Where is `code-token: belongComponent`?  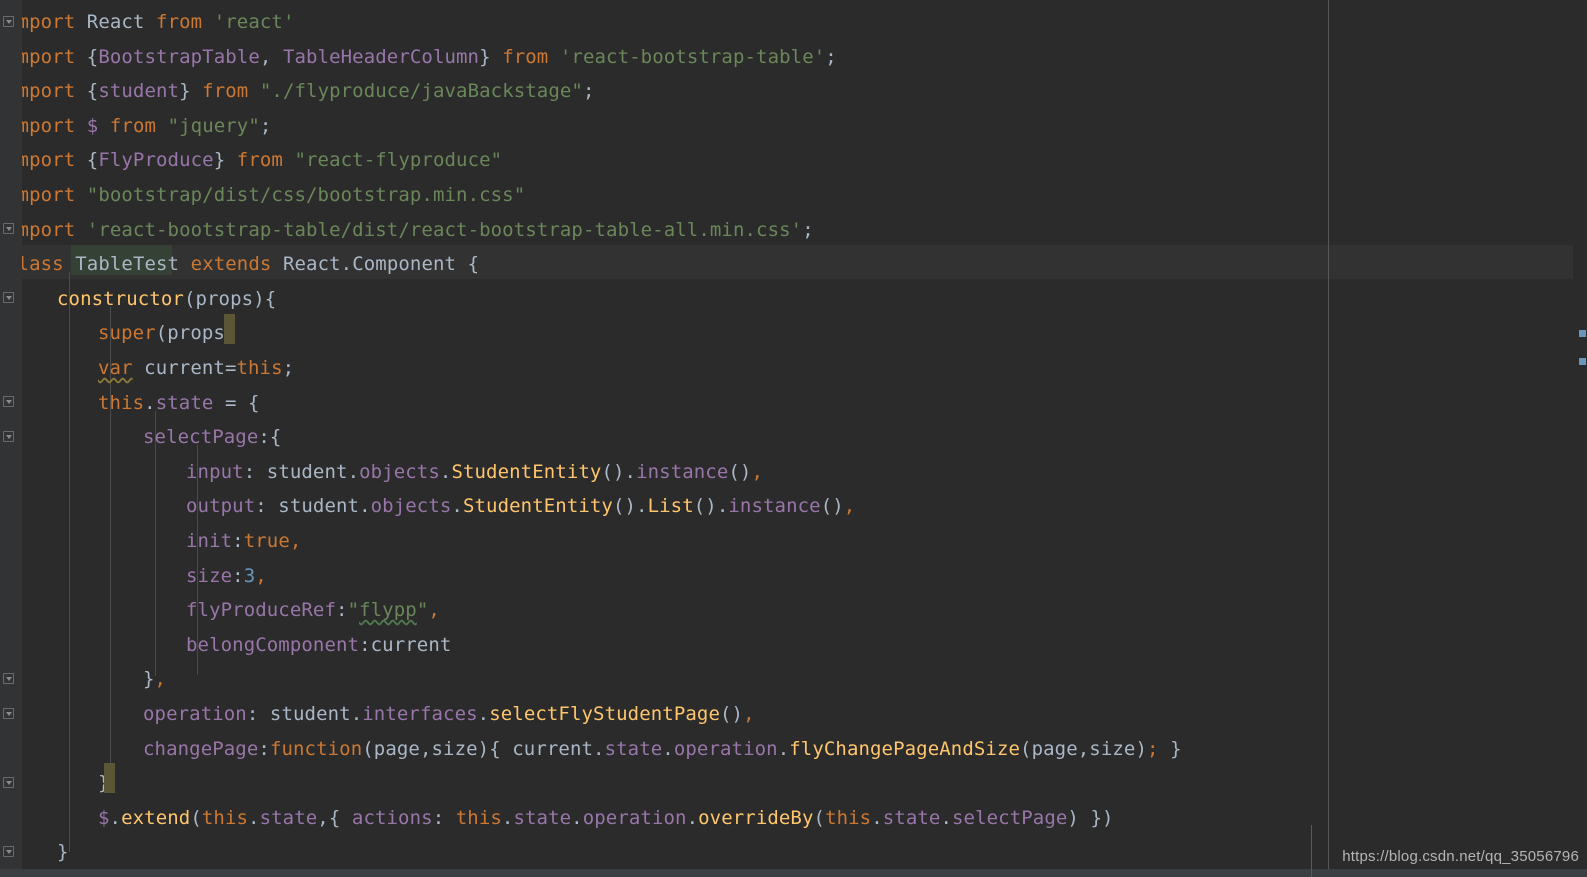 code-token: belongComponent is located at coordinates (273, 644).